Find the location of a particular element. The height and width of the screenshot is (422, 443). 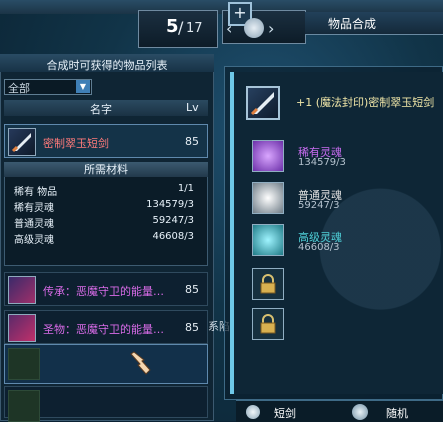

target-dagger-icon is located at coordinates (263, 103).